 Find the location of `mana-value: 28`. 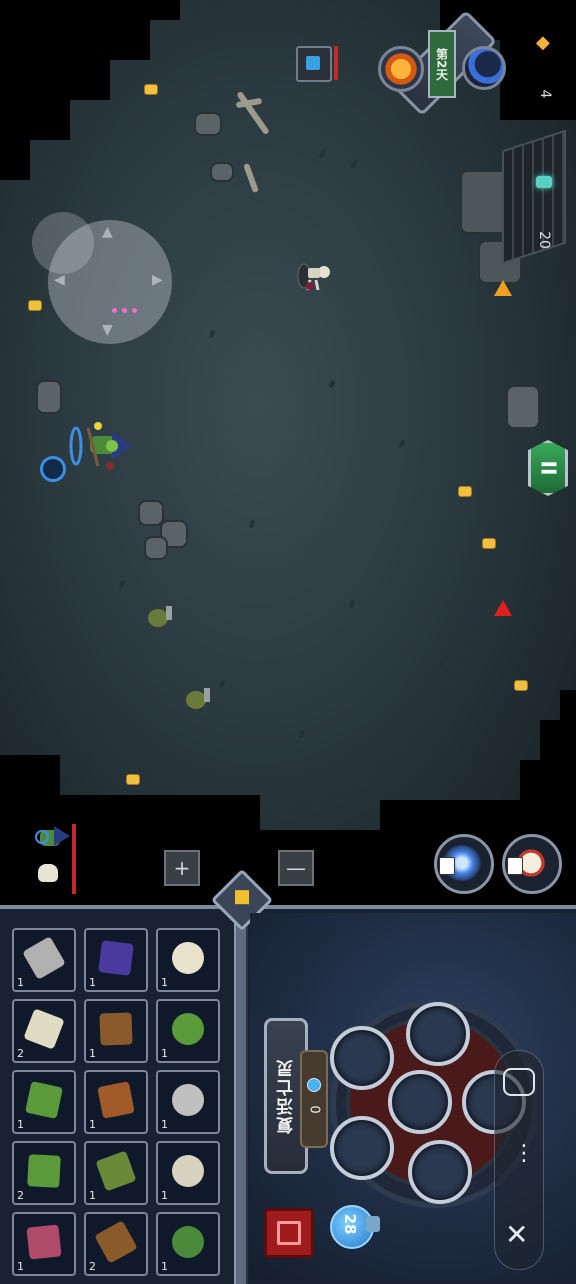

mana-value: 28 is located at coordinates (350, 1224).